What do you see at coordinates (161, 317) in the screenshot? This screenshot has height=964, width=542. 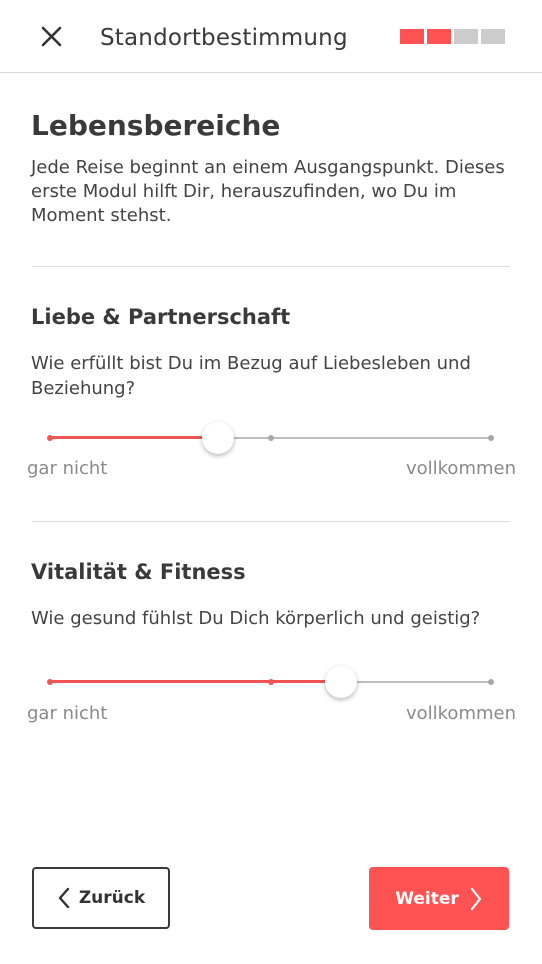 I see `section-title-love: Liebe & Partnerschaft` at bounding box center [161, 317].